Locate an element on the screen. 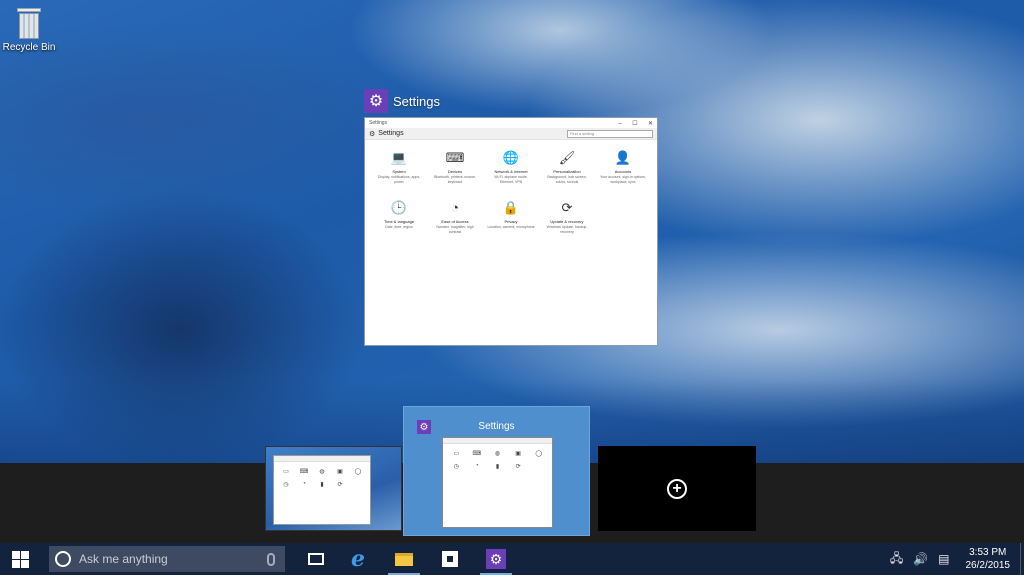 This screenshot has height=575, width=1024. laptop-icon: 💻 is located at coordinates (399, 157).